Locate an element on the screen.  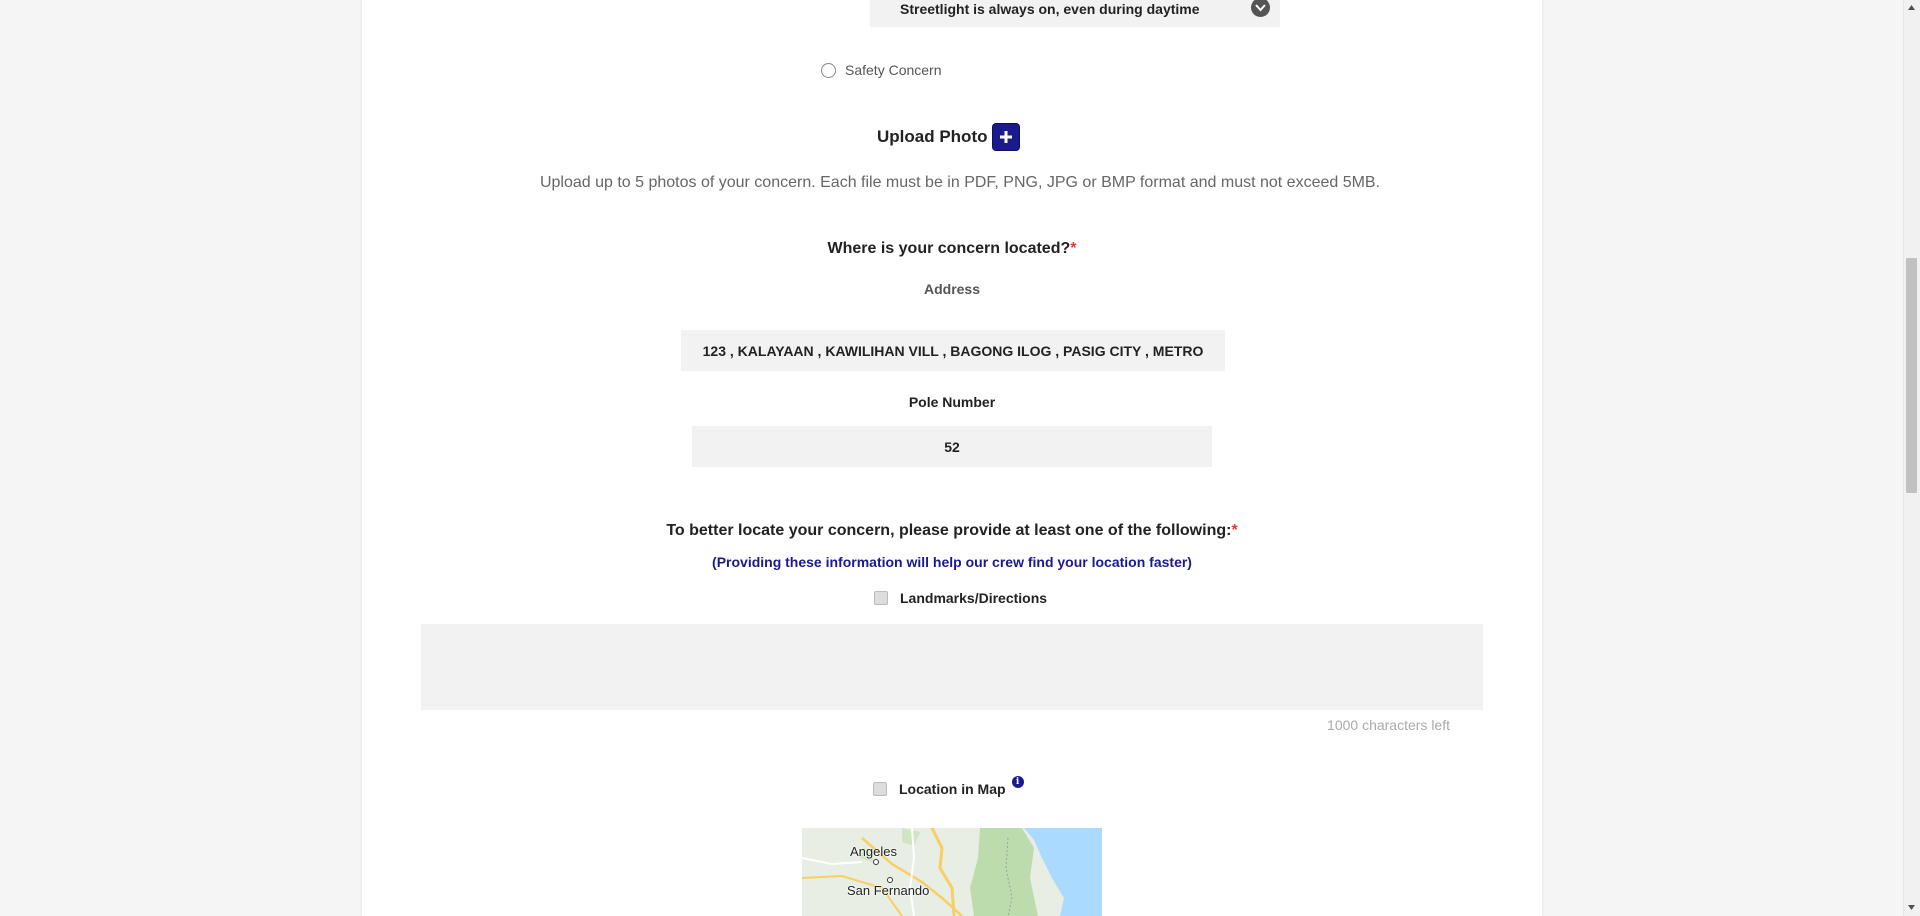
location-in-map-label: Location in Map is located at coordinates (952, 789).